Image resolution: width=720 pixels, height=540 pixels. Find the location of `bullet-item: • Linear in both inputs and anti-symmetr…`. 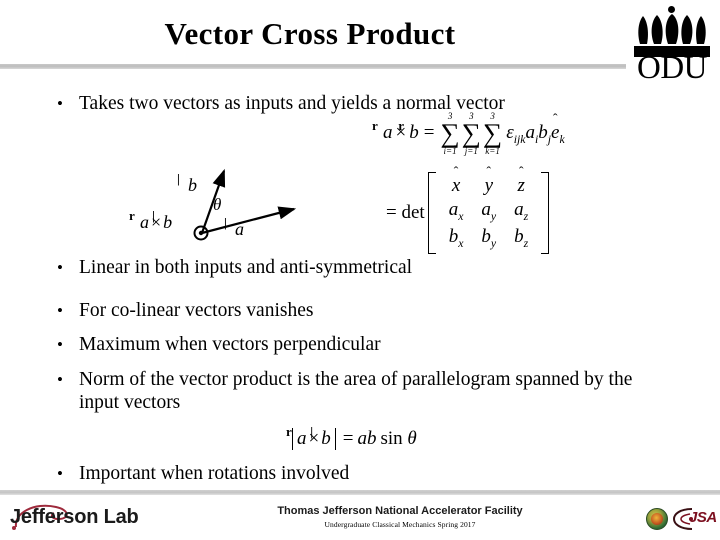

bullet-item: • Linear in both inputs and anti-symmetr… is located at coordinates (337, 267).